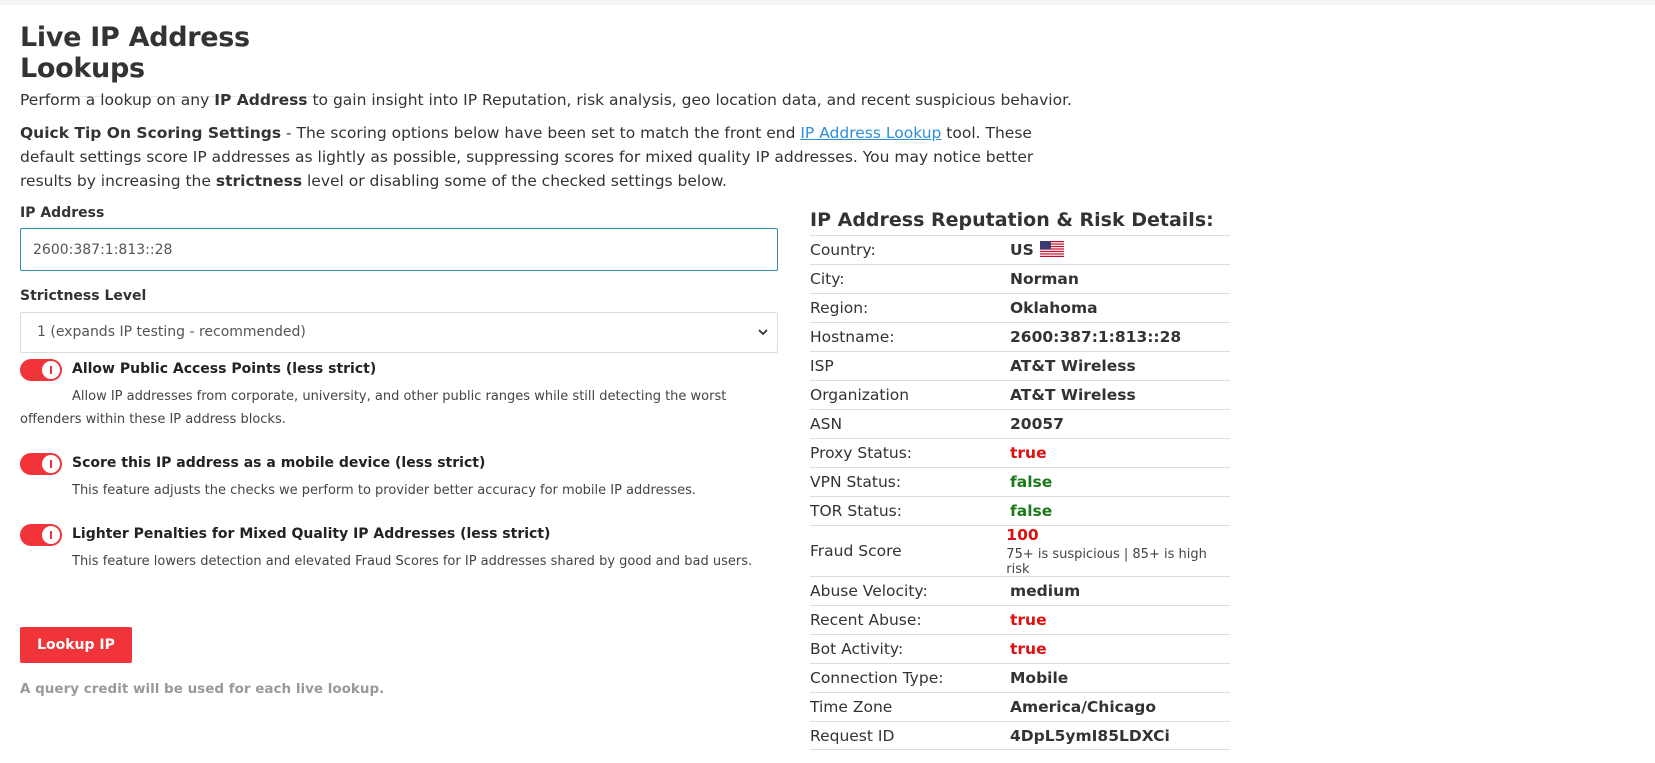  I want to click on detail-value: 4DpL5ymI85LDXCi, so click(1090, 735).